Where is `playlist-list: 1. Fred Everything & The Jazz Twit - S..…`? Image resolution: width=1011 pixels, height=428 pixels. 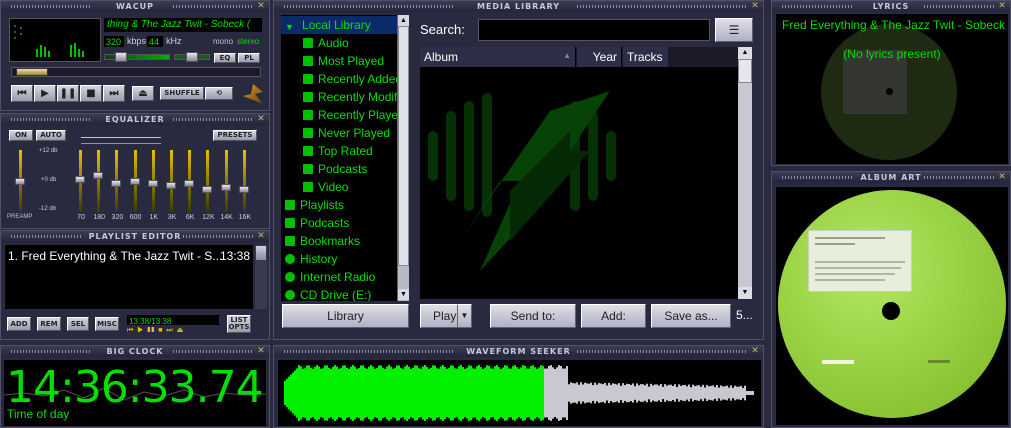 playlist-list: 1. Fred Everything & The Jazz Twit - S..… is located at coordinates (129, 277).